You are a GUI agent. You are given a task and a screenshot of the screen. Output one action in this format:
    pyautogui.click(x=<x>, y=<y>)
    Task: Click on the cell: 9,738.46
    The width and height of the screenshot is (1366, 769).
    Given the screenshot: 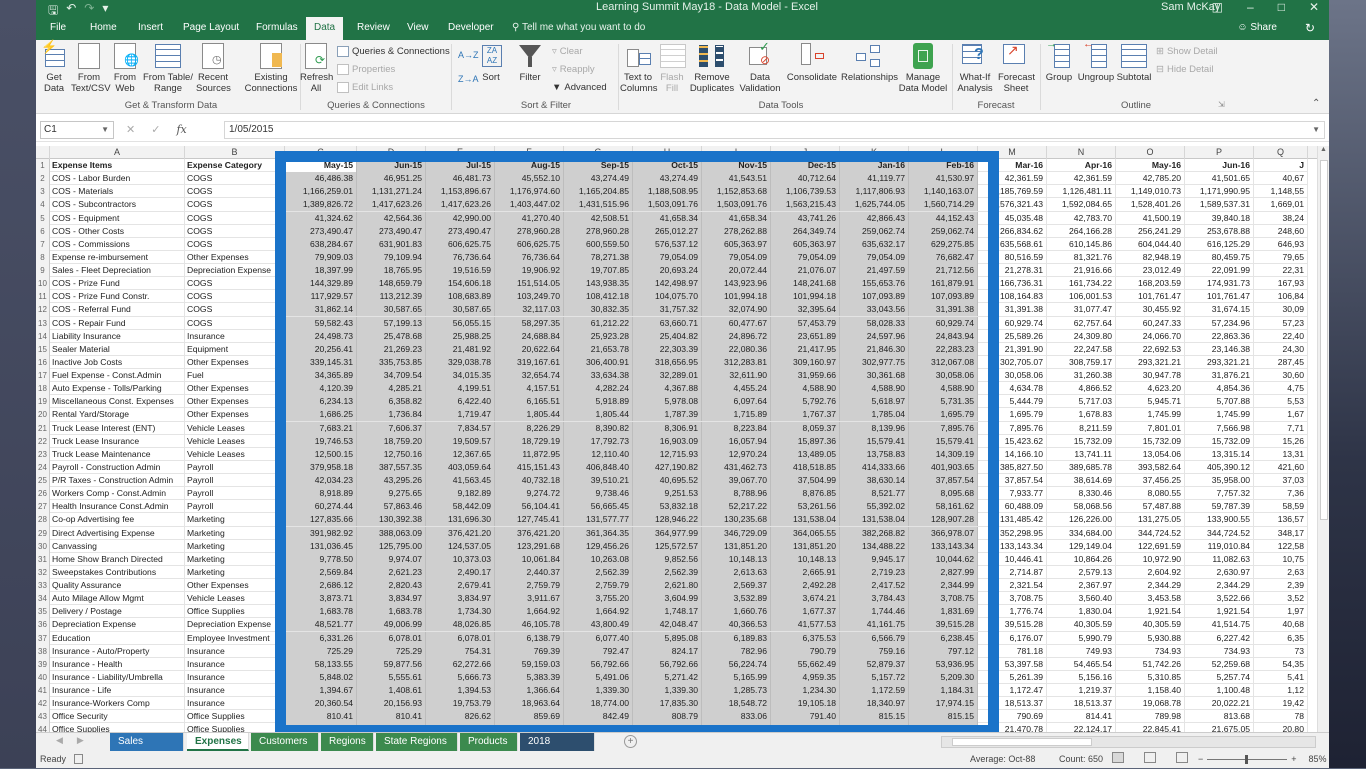 What is the action you would take?
    pyautogui.click(x=598, y=494)
    